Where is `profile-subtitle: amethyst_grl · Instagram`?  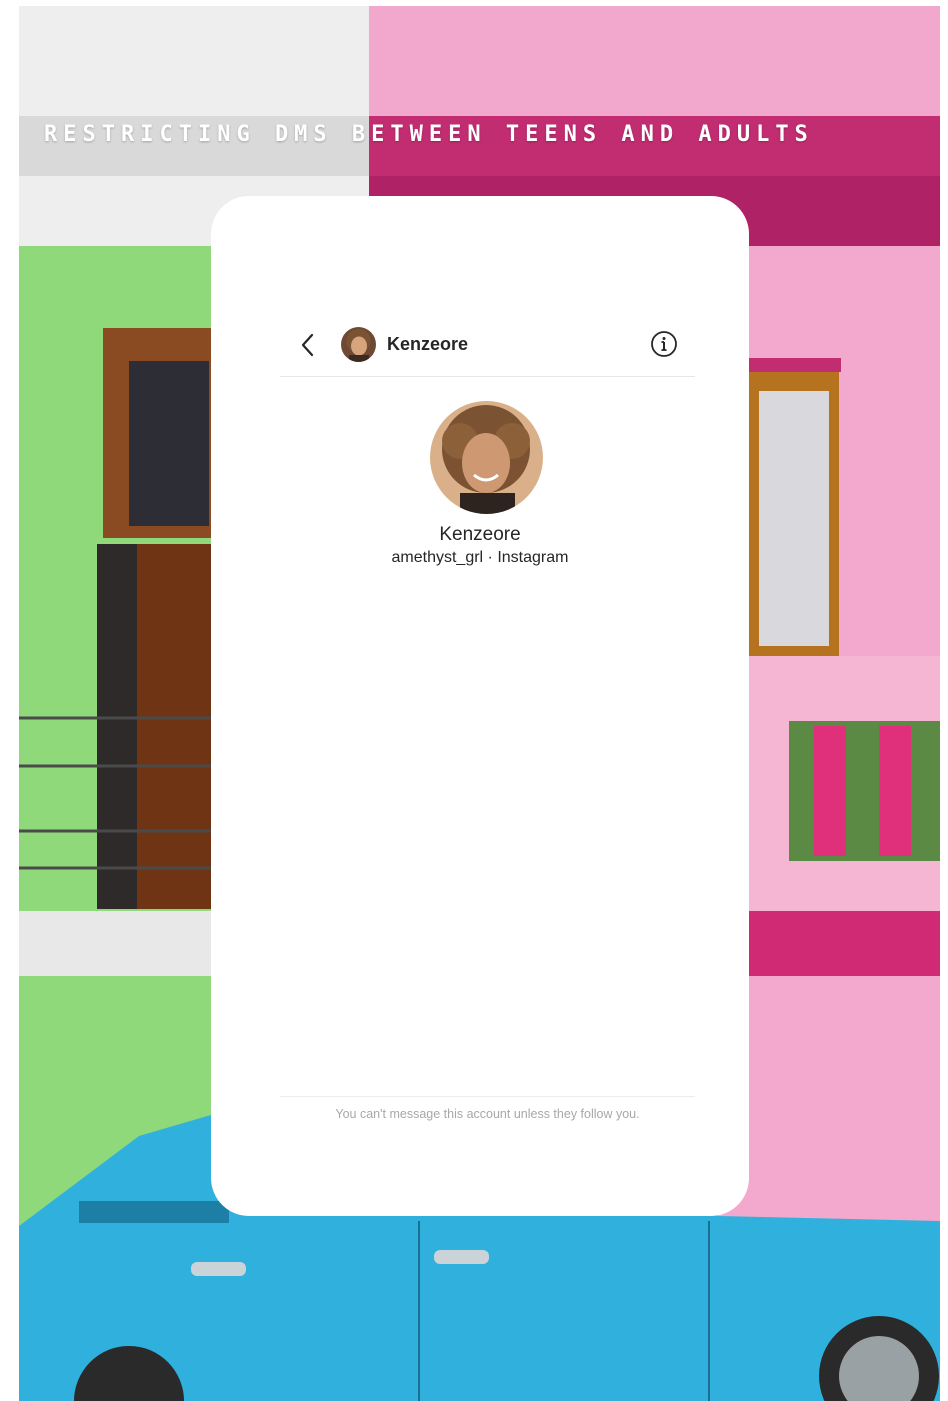 profile-subtitle: amethyst_grl · Instagram is located at coordinates (480, 557).